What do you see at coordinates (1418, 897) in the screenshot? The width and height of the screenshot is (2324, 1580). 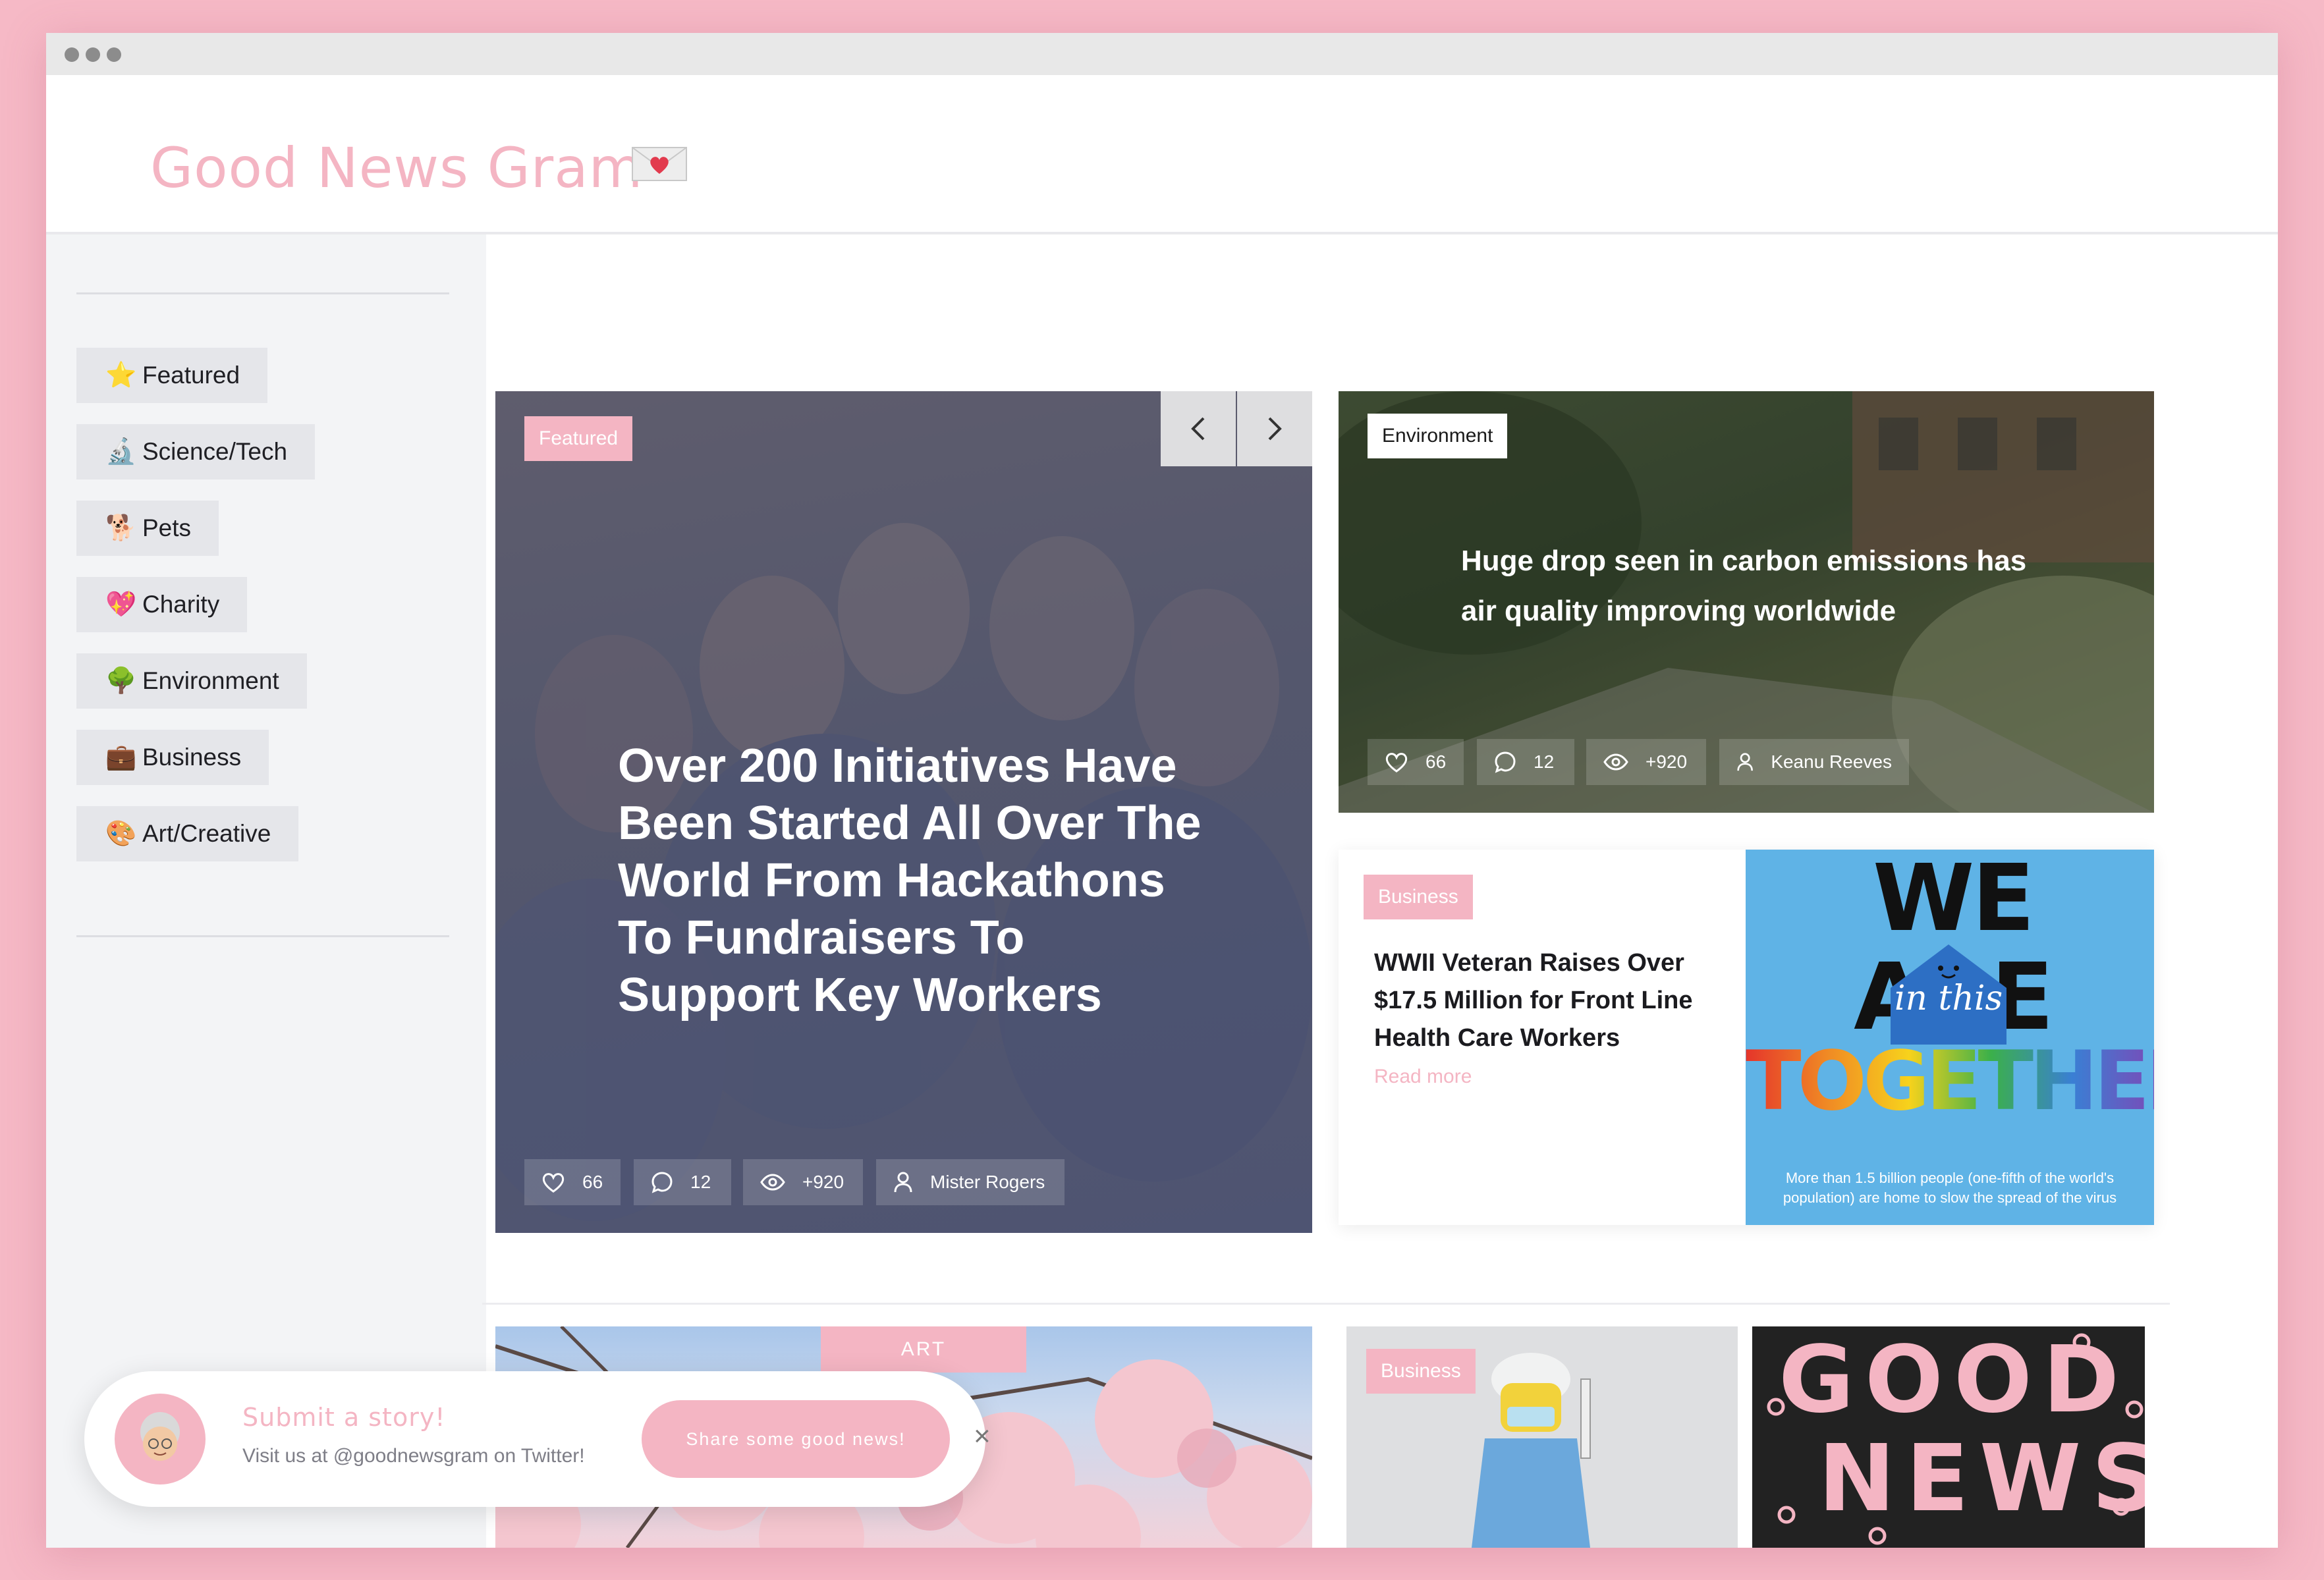 I see `business-tag: Business` at bounding box center [1418, 897].